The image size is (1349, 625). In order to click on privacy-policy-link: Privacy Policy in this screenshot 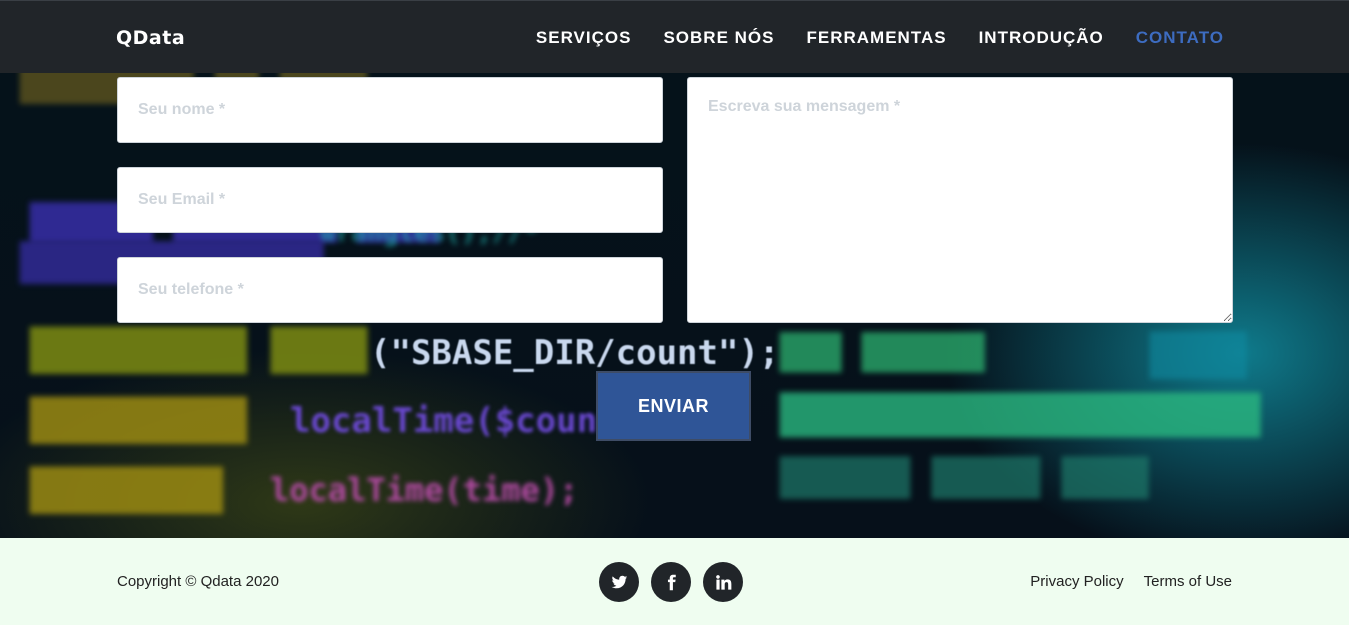, I will do `click(1076, 581)`.